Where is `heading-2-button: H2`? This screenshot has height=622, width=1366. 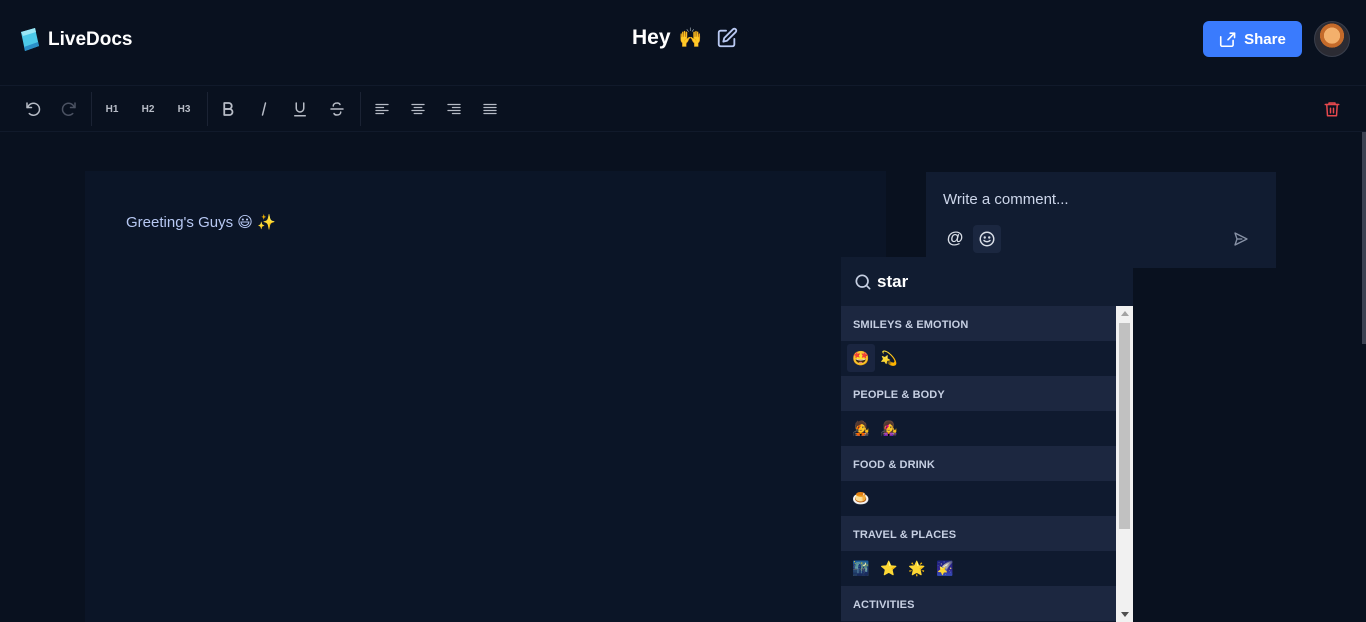 heading-2-button: H2 is located at coordinates (148, 109).